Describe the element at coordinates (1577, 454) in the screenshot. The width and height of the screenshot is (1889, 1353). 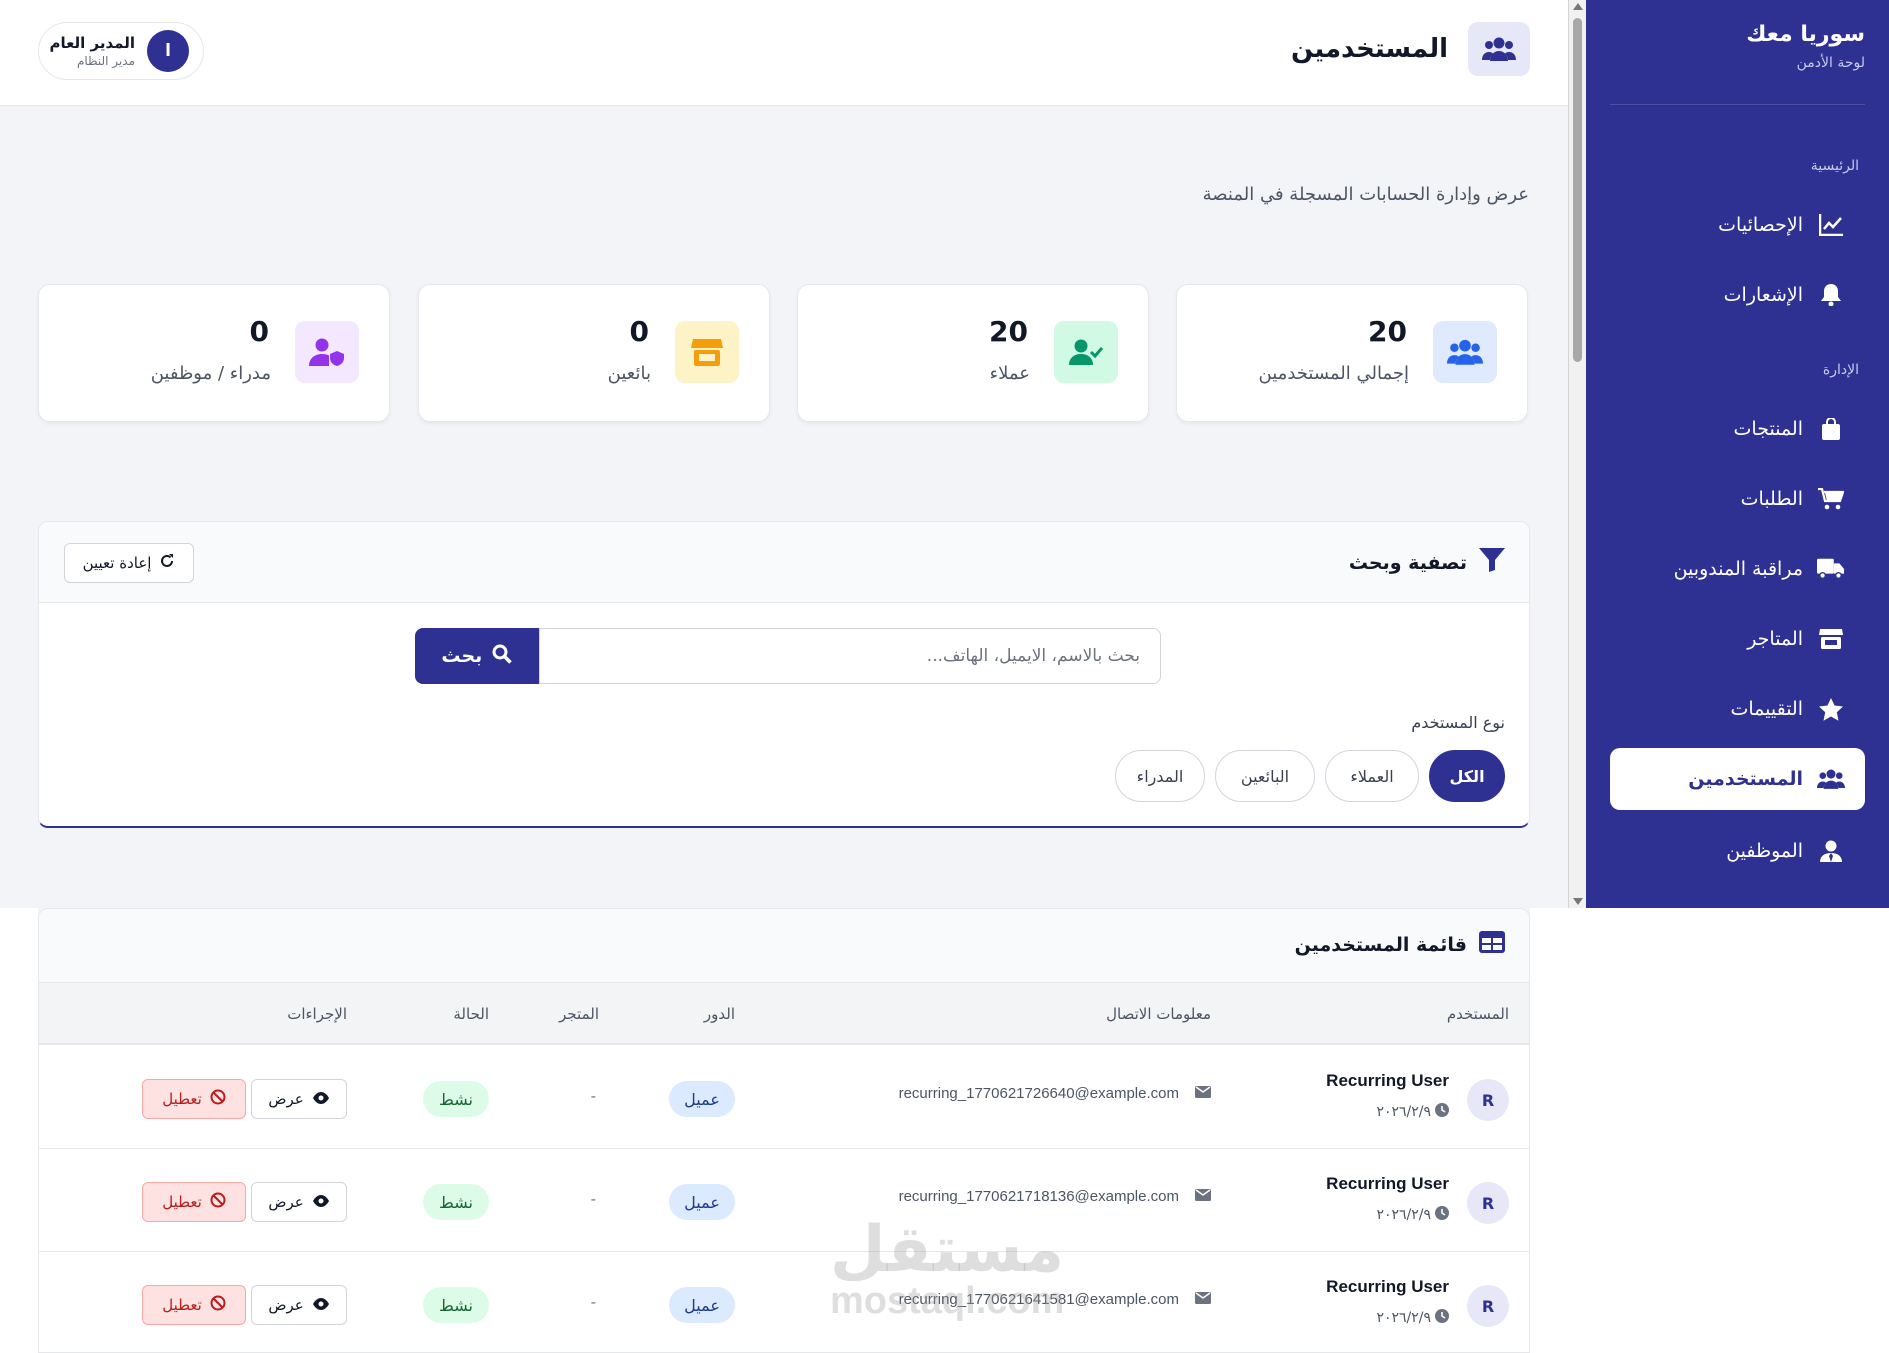
I see `scrollbar` at that location.